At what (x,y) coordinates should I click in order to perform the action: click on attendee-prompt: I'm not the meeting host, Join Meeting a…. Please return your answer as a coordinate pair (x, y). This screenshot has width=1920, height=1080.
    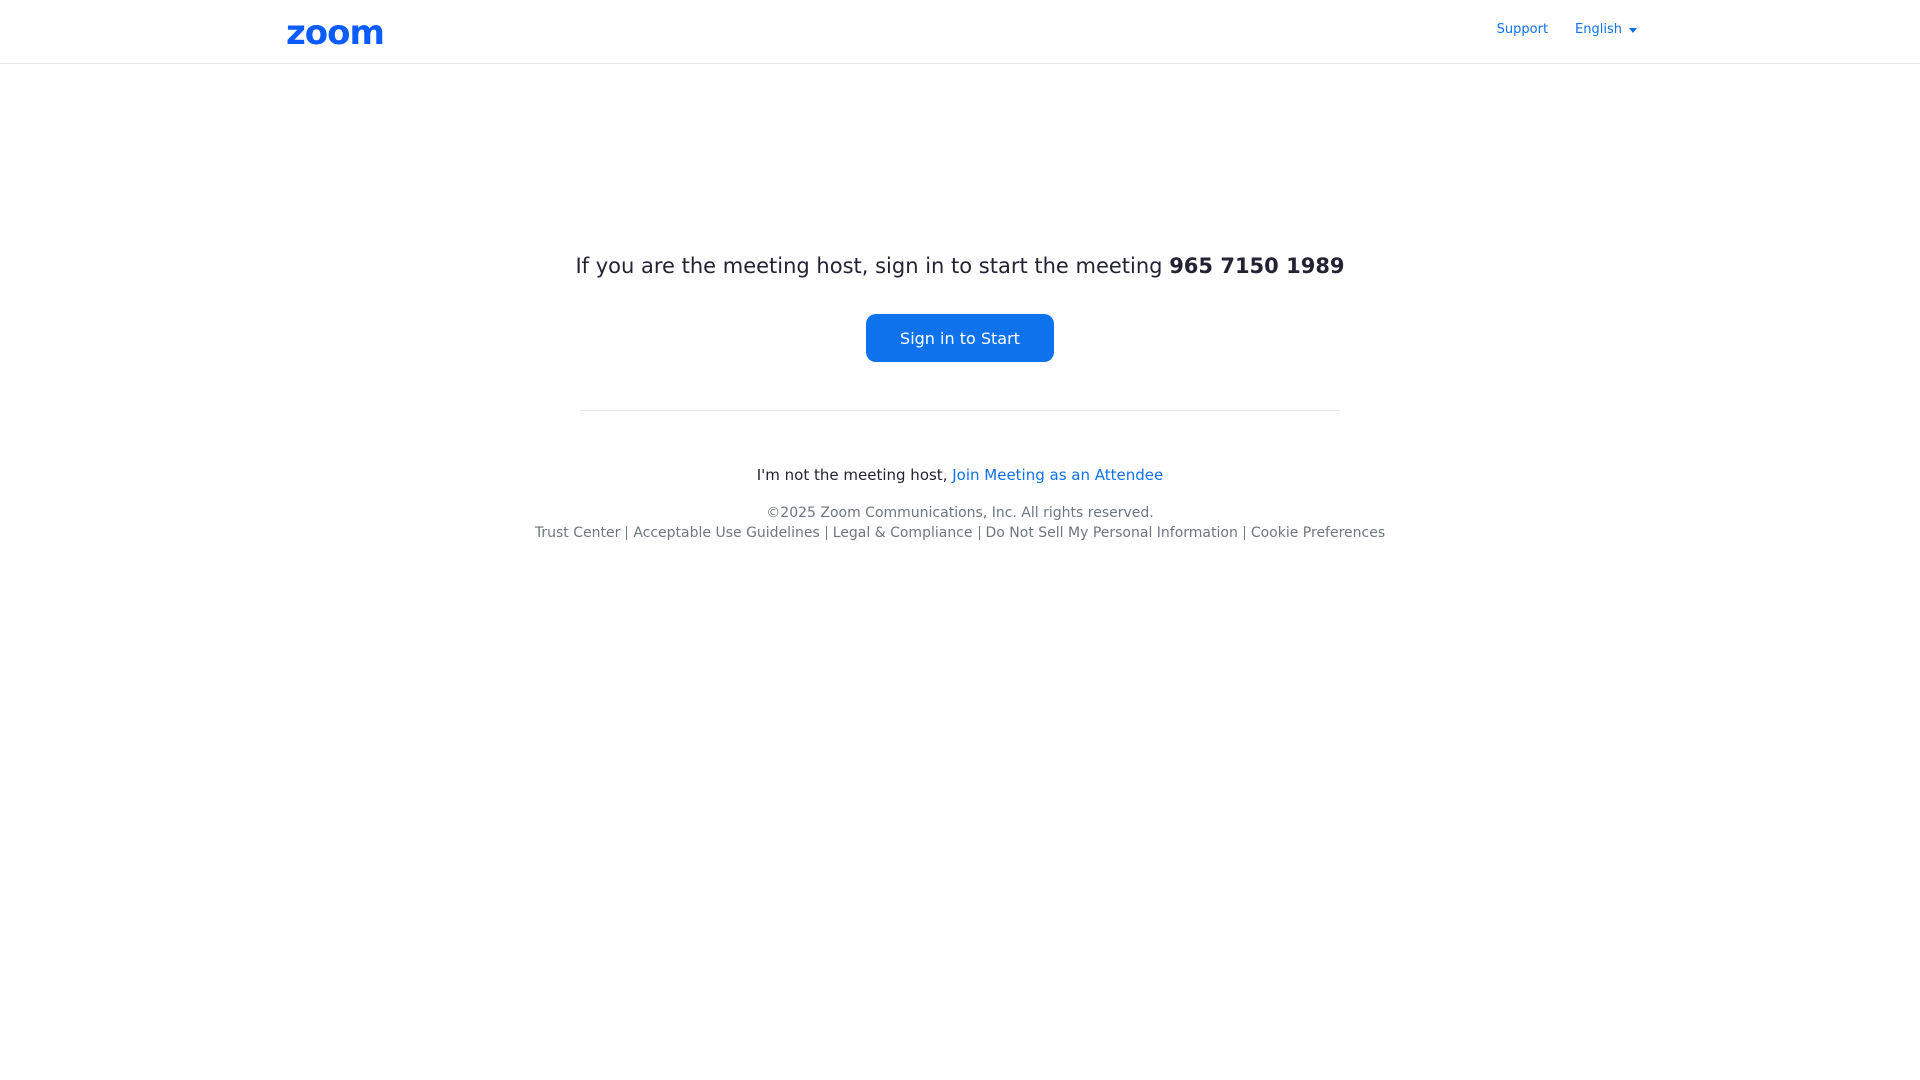
    Looking at the image, I should click on (960, 475).